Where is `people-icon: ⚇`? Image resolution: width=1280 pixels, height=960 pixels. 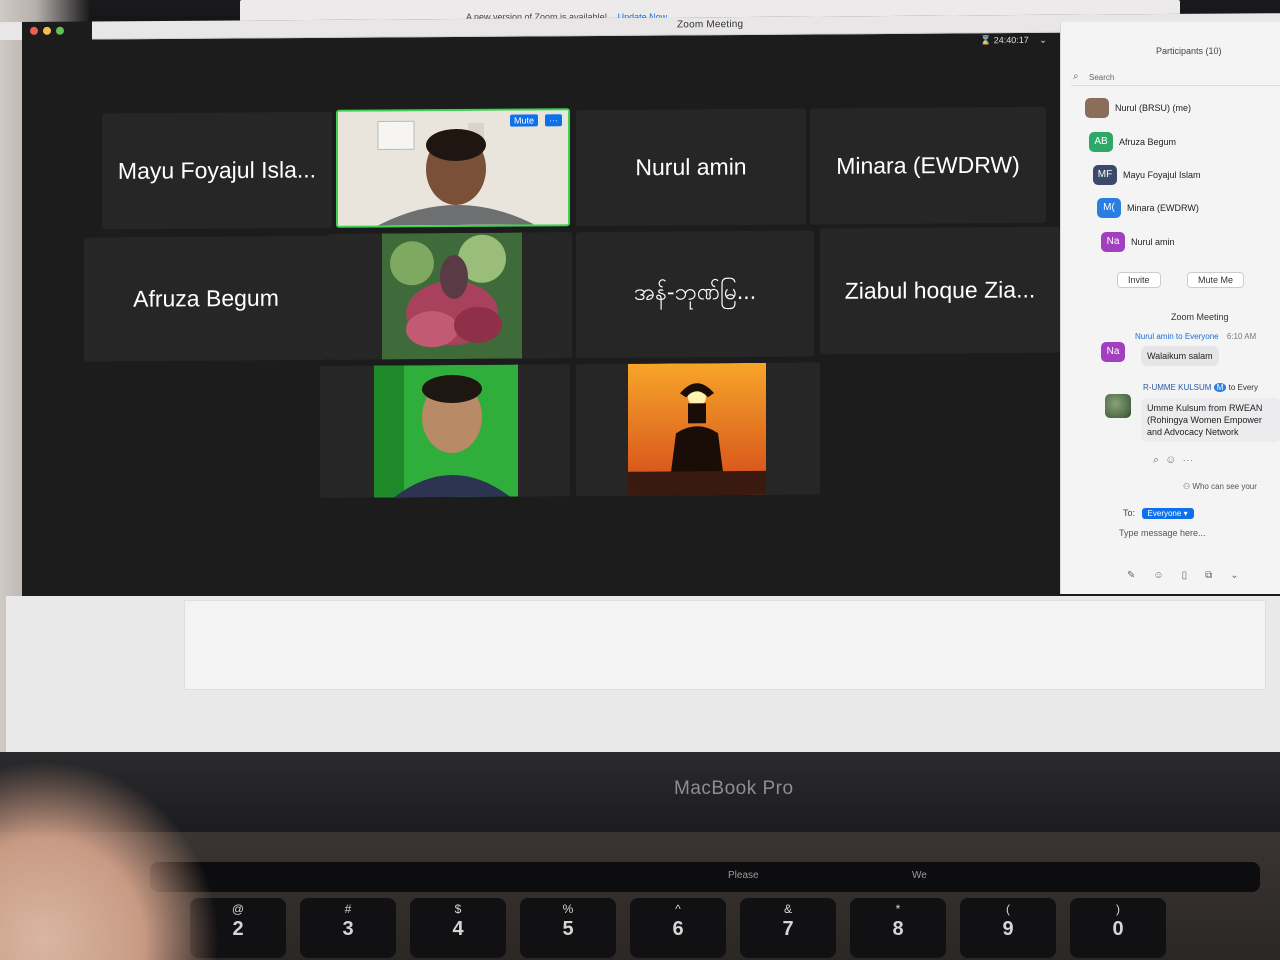 people-icon: ⚇ is located at coordinates (1187, 486).